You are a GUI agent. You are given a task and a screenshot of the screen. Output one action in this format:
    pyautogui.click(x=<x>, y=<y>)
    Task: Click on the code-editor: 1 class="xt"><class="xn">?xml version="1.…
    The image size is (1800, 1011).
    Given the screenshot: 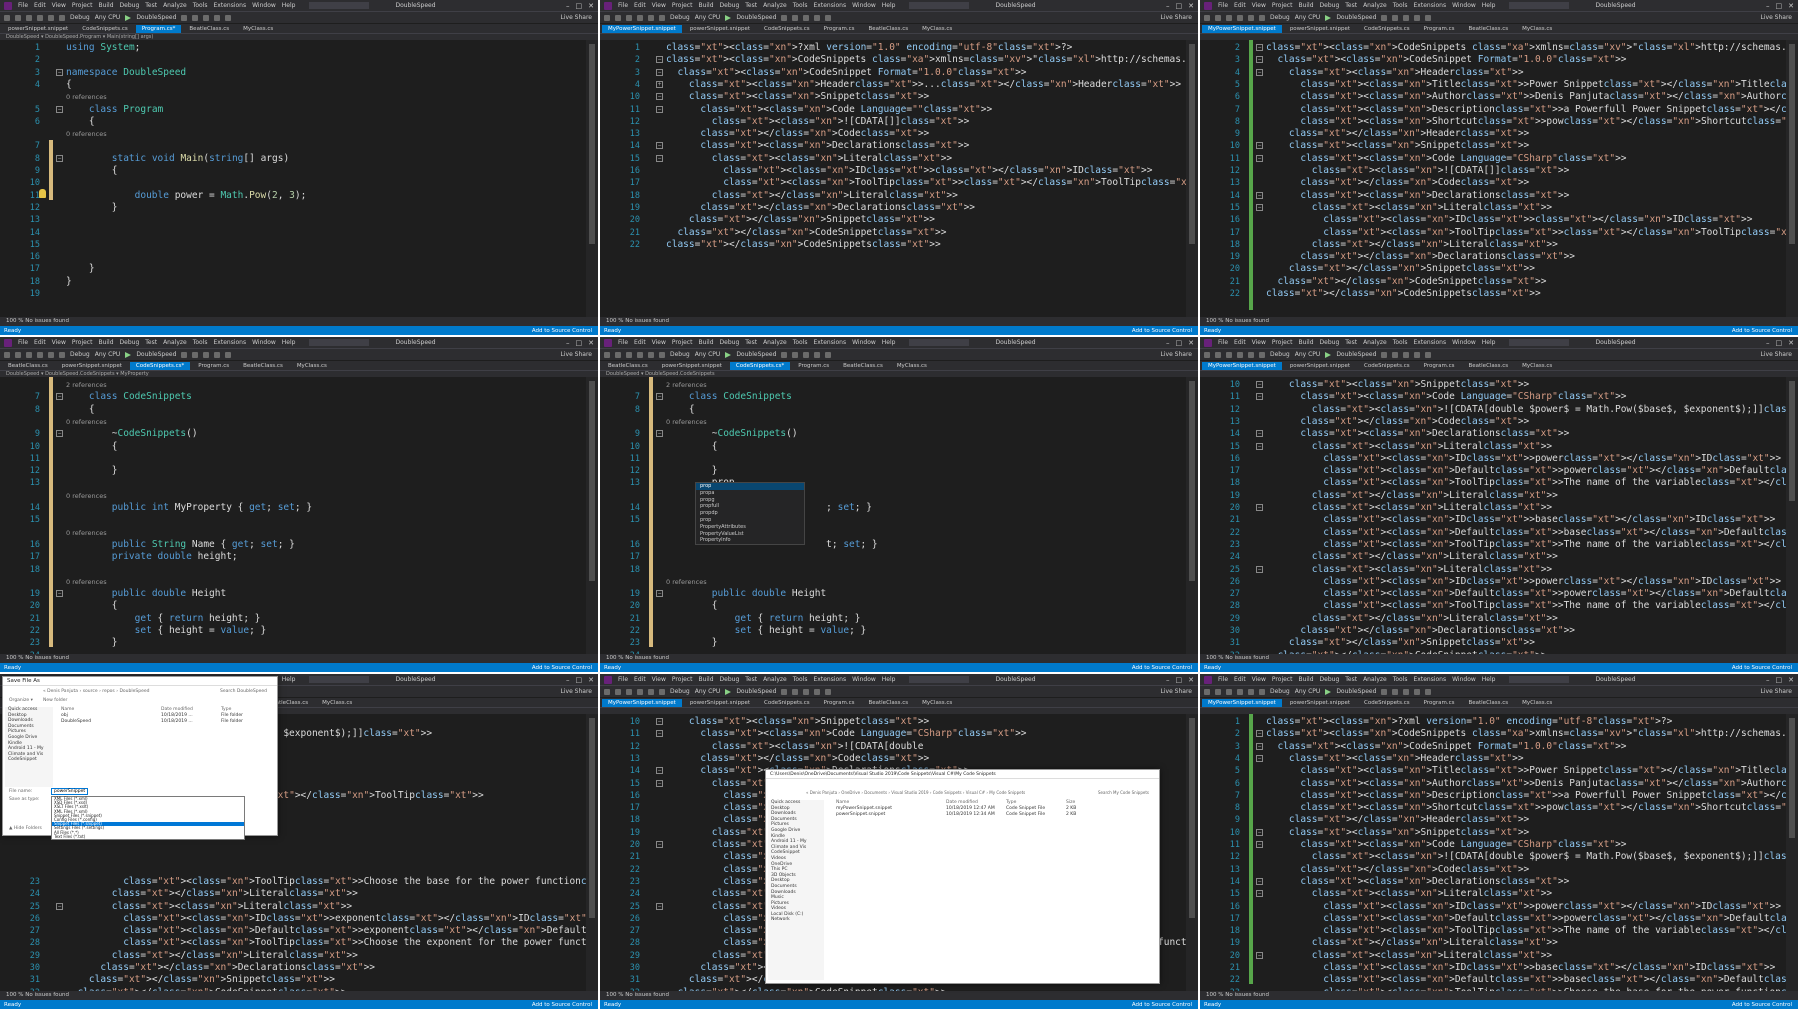 What is the action you would take?
    pyautogui.click(x=899, y=178)
    